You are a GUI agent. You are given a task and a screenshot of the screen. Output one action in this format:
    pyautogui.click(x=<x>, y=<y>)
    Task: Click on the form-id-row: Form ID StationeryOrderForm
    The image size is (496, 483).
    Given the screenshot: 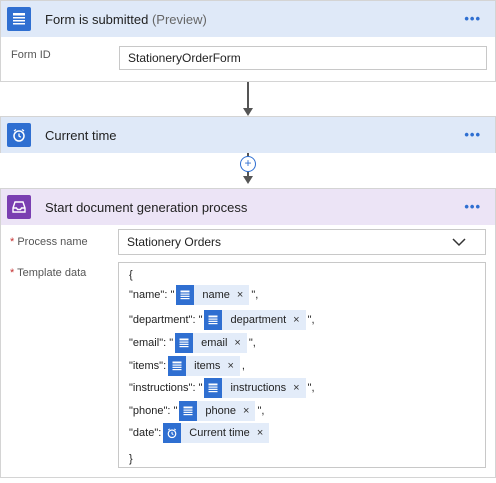 What is the action you would take?
    pyautogui.click(x=248, y=55)
    